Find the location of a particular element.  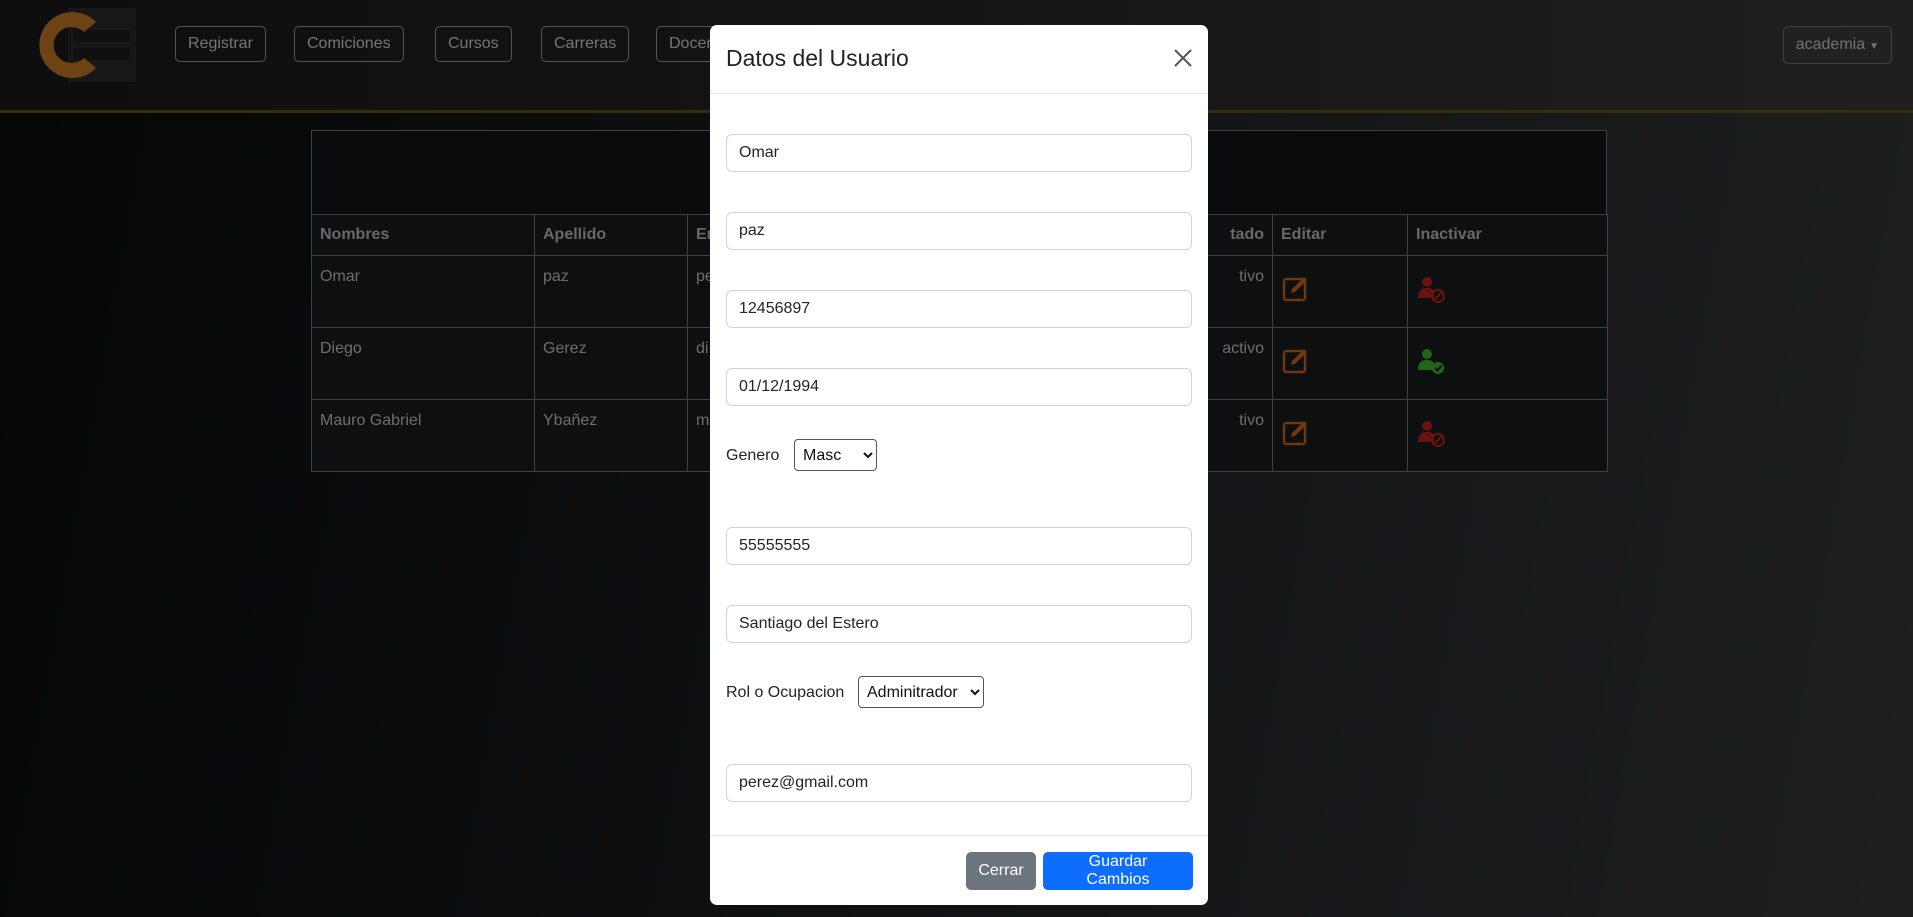

close-icon is located at coordinates (1183, 58).